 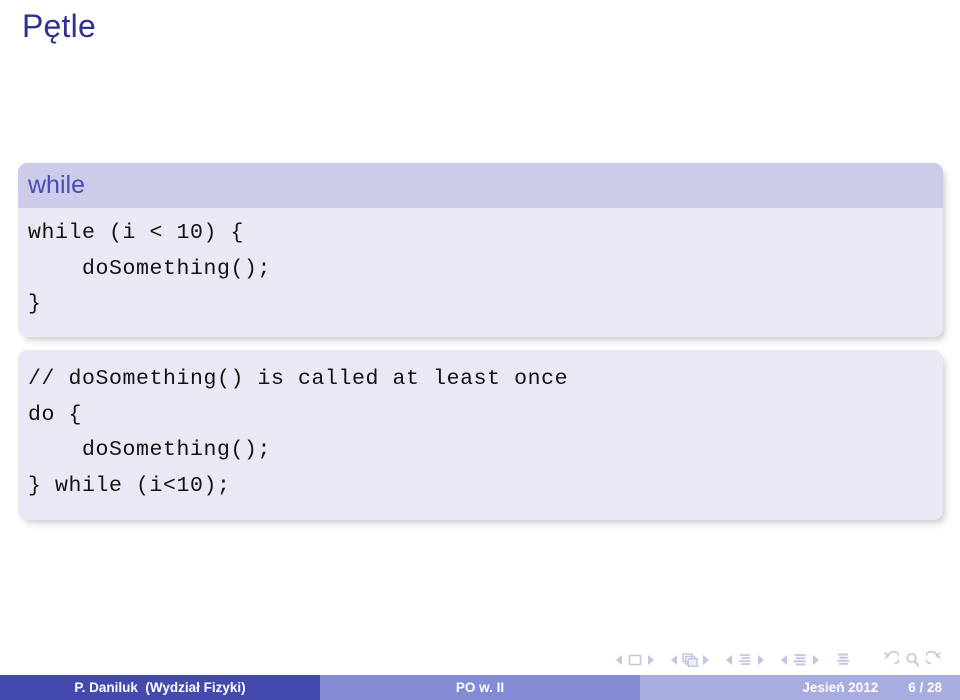 What do you see at coordinates (35, 304) in the screenshot?
I see `code-line: }` at bounding box center [35, 304].